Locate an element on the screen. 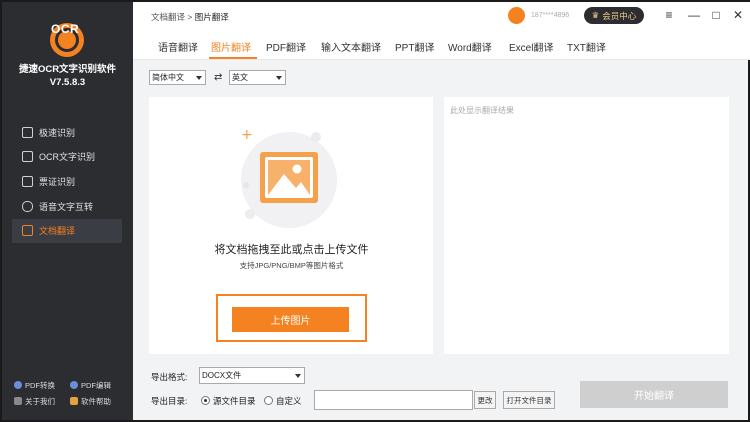 The height and width of the screenshot is (422, 750). tool-label: 软件帮助 is located at coordinates (96, 401).